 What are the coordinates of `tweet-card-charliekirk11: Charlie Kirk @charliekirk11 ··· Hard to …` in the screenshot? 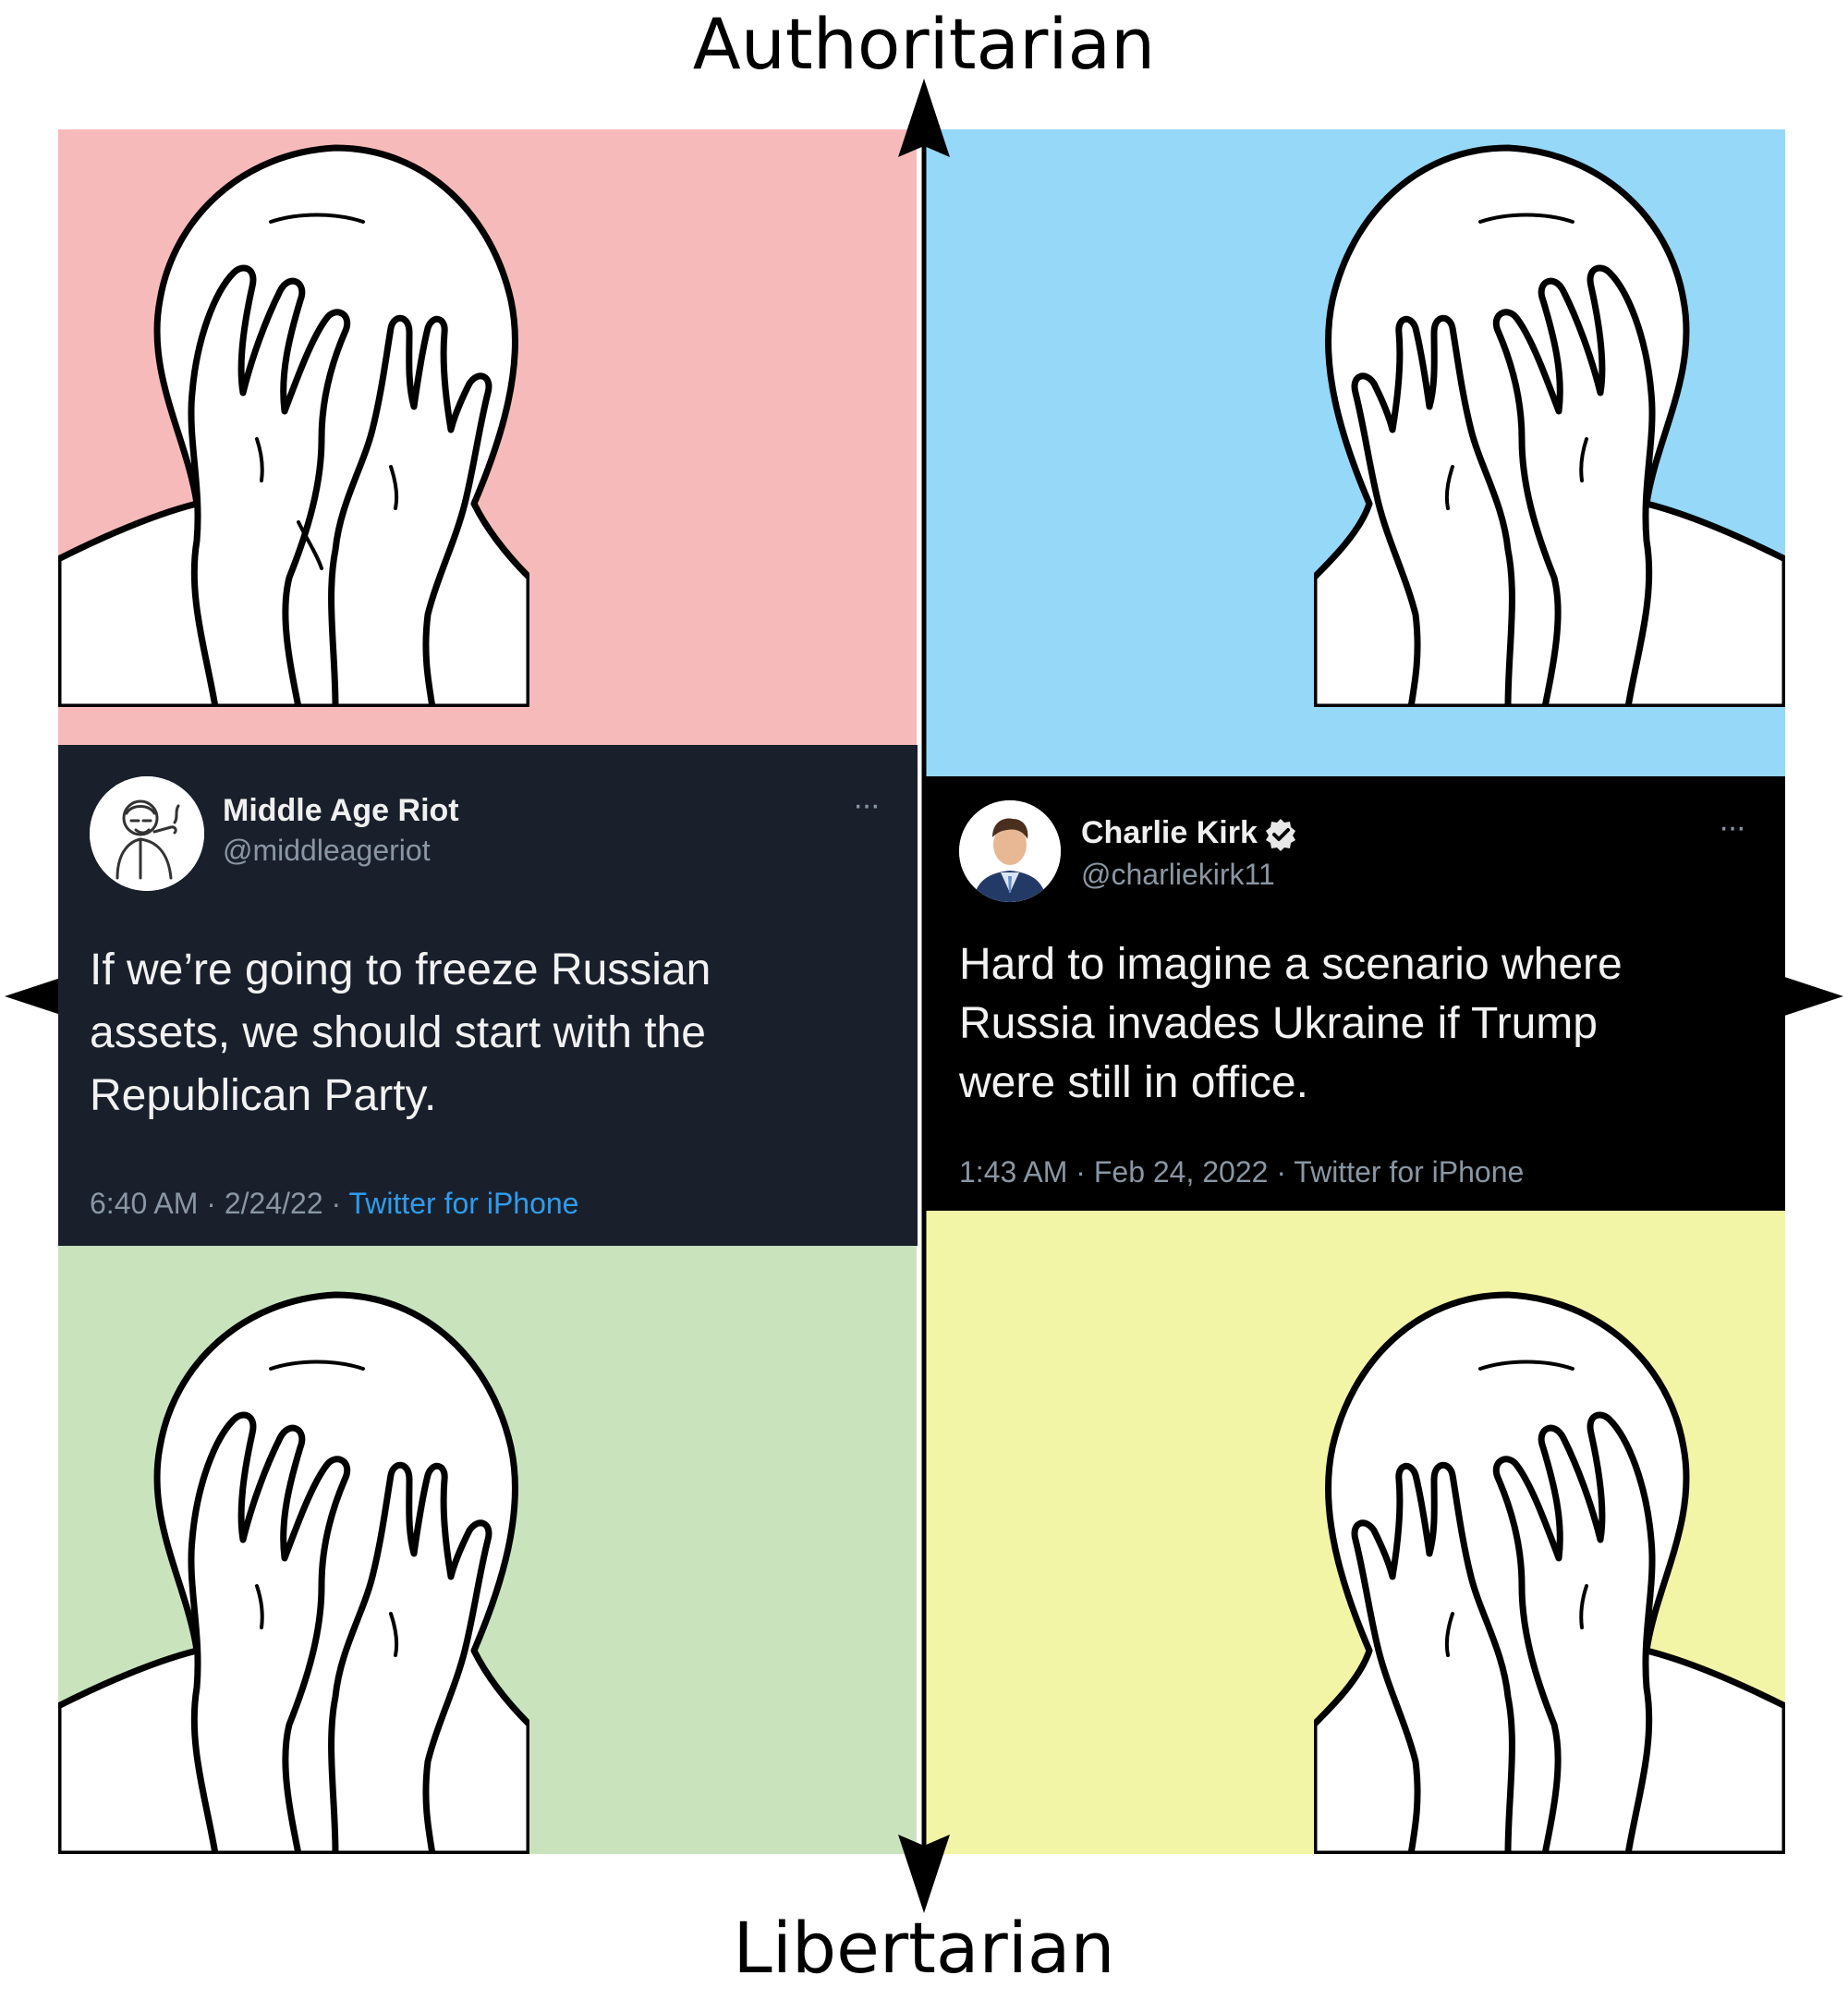 It's located at (1355, 993).